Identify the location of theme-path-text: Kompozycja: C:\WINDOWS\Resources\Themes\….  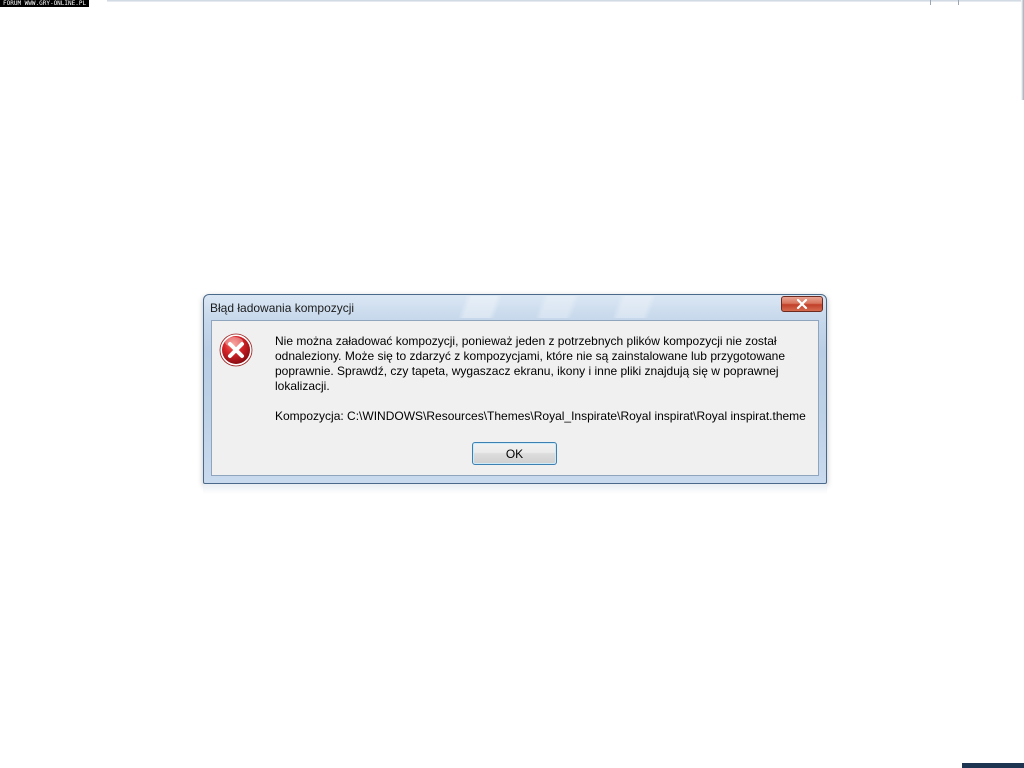
(540, 416).